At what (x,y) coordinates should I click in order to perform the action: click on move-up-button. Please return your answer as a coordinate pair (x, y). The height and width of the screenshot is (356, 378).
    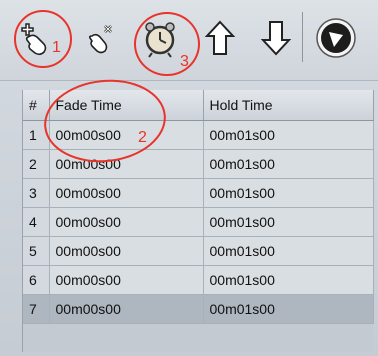
    Looking at the image, I should click on (220, 38).